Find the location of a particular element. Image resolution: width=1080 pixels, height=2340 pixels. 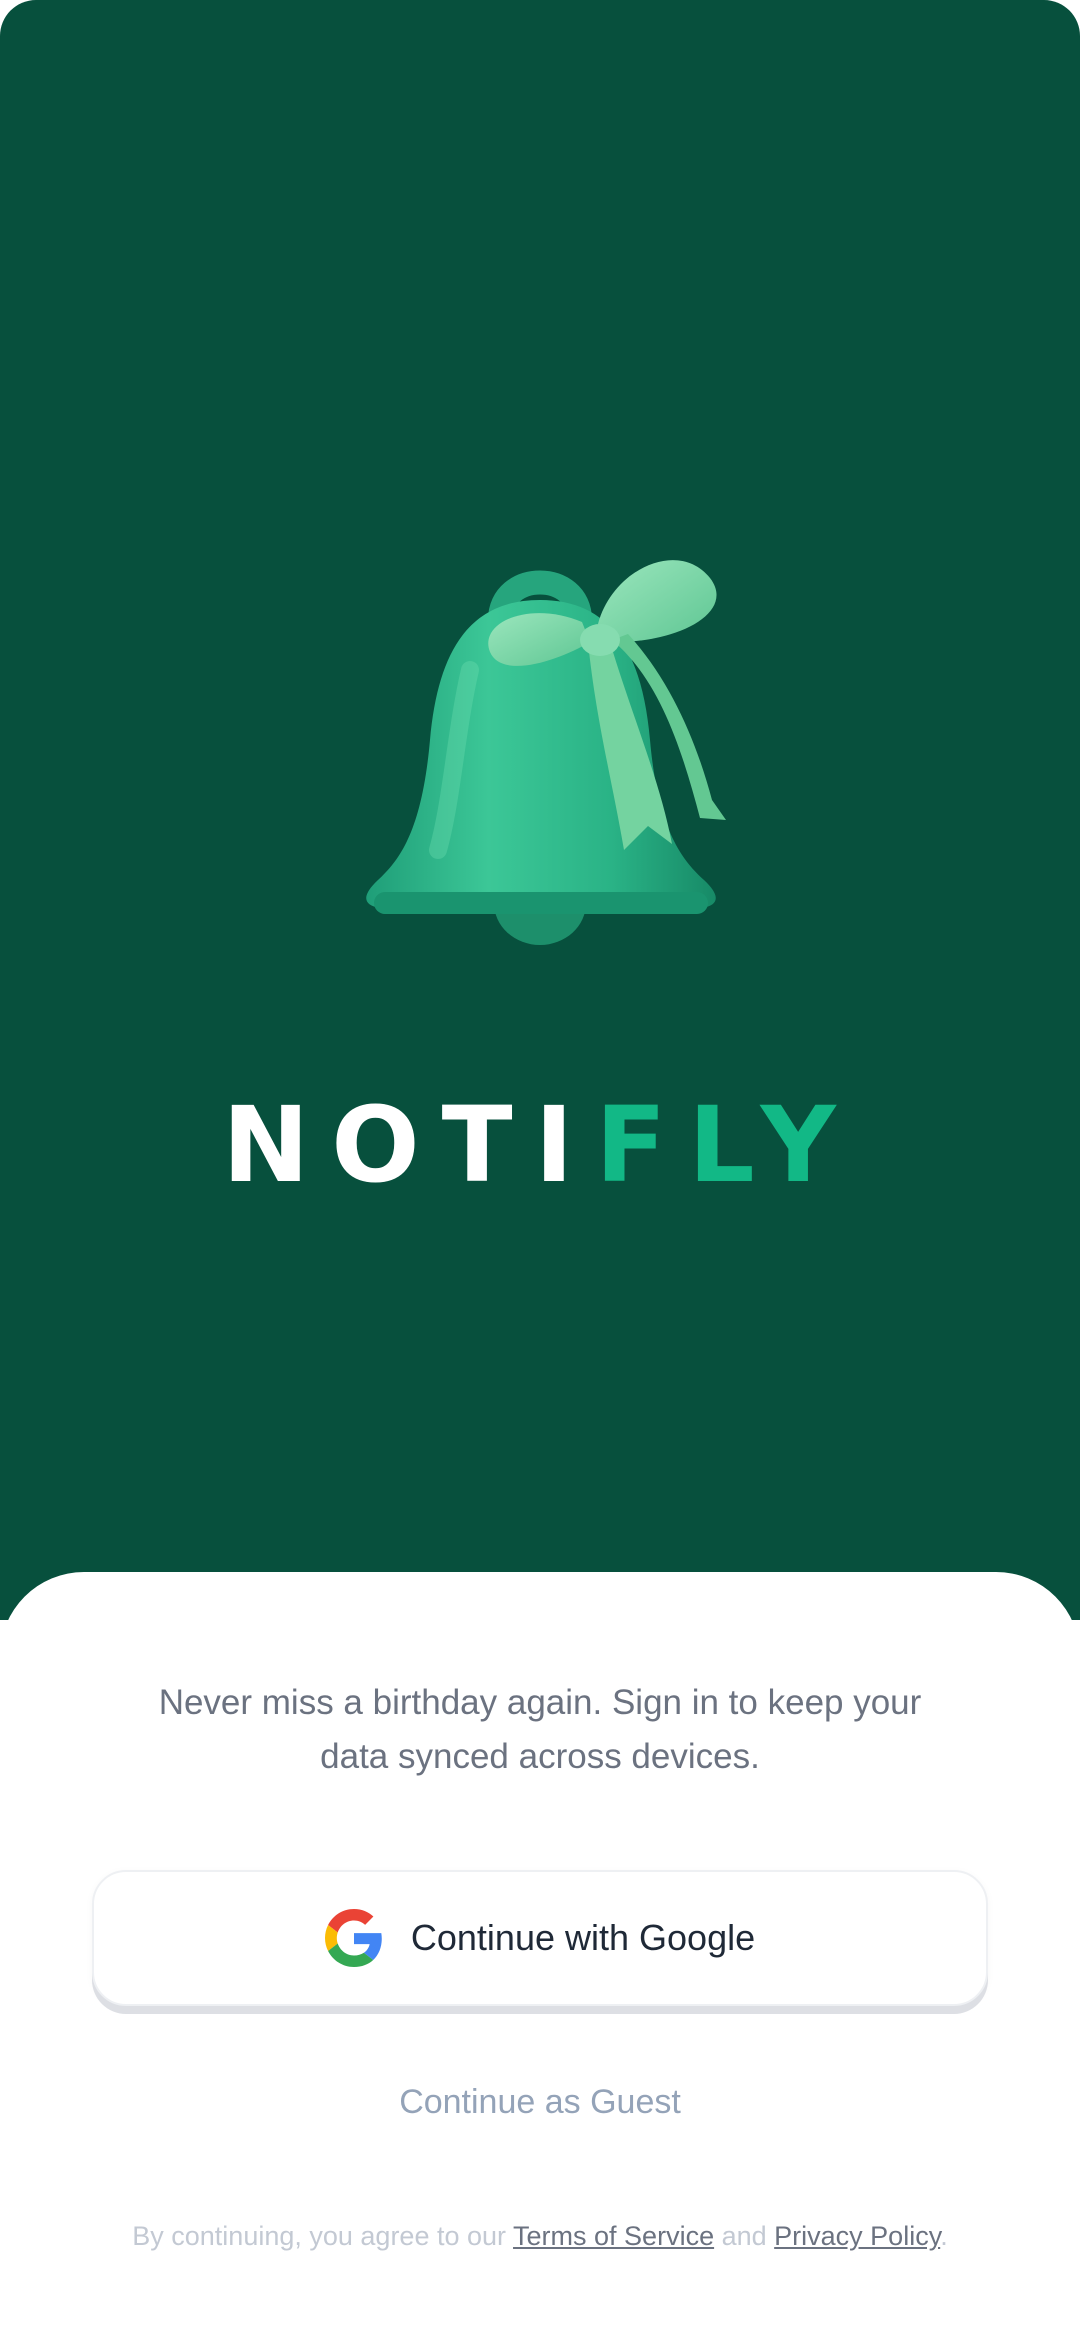

continue-as-guest-link: Continue as Guest is located at coordinates (540, 2102).